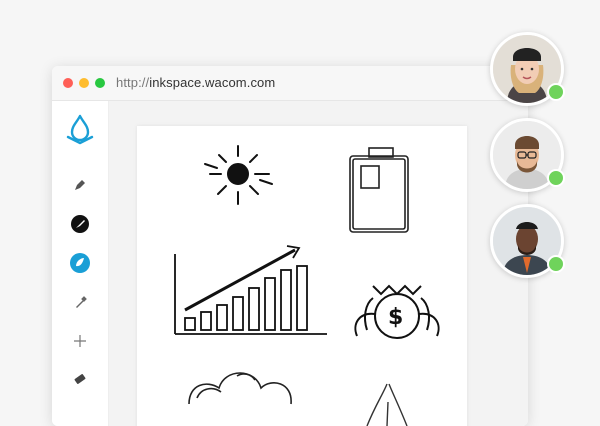 The image size is (600, 426). I want to click on pen-nib-icon, so click(80, 185).